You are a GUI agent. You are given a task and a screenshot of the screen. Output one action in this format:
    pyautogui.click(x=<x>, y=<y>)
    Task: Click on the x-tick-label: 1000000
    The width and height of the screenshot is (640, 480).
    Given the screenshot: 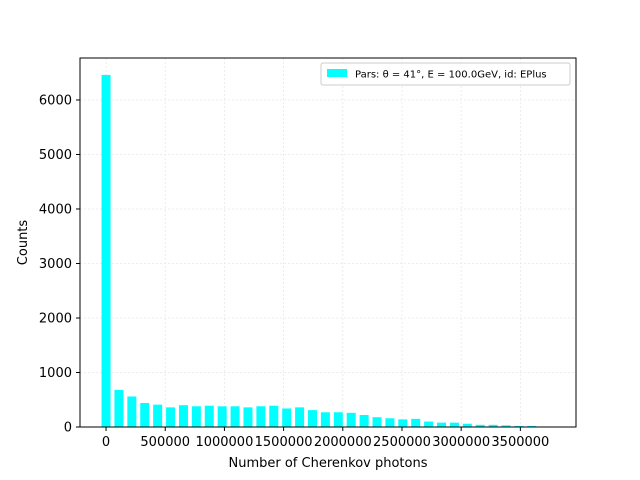 What is the action you would take?
    pyautogui.click(x=224, y=442)
    